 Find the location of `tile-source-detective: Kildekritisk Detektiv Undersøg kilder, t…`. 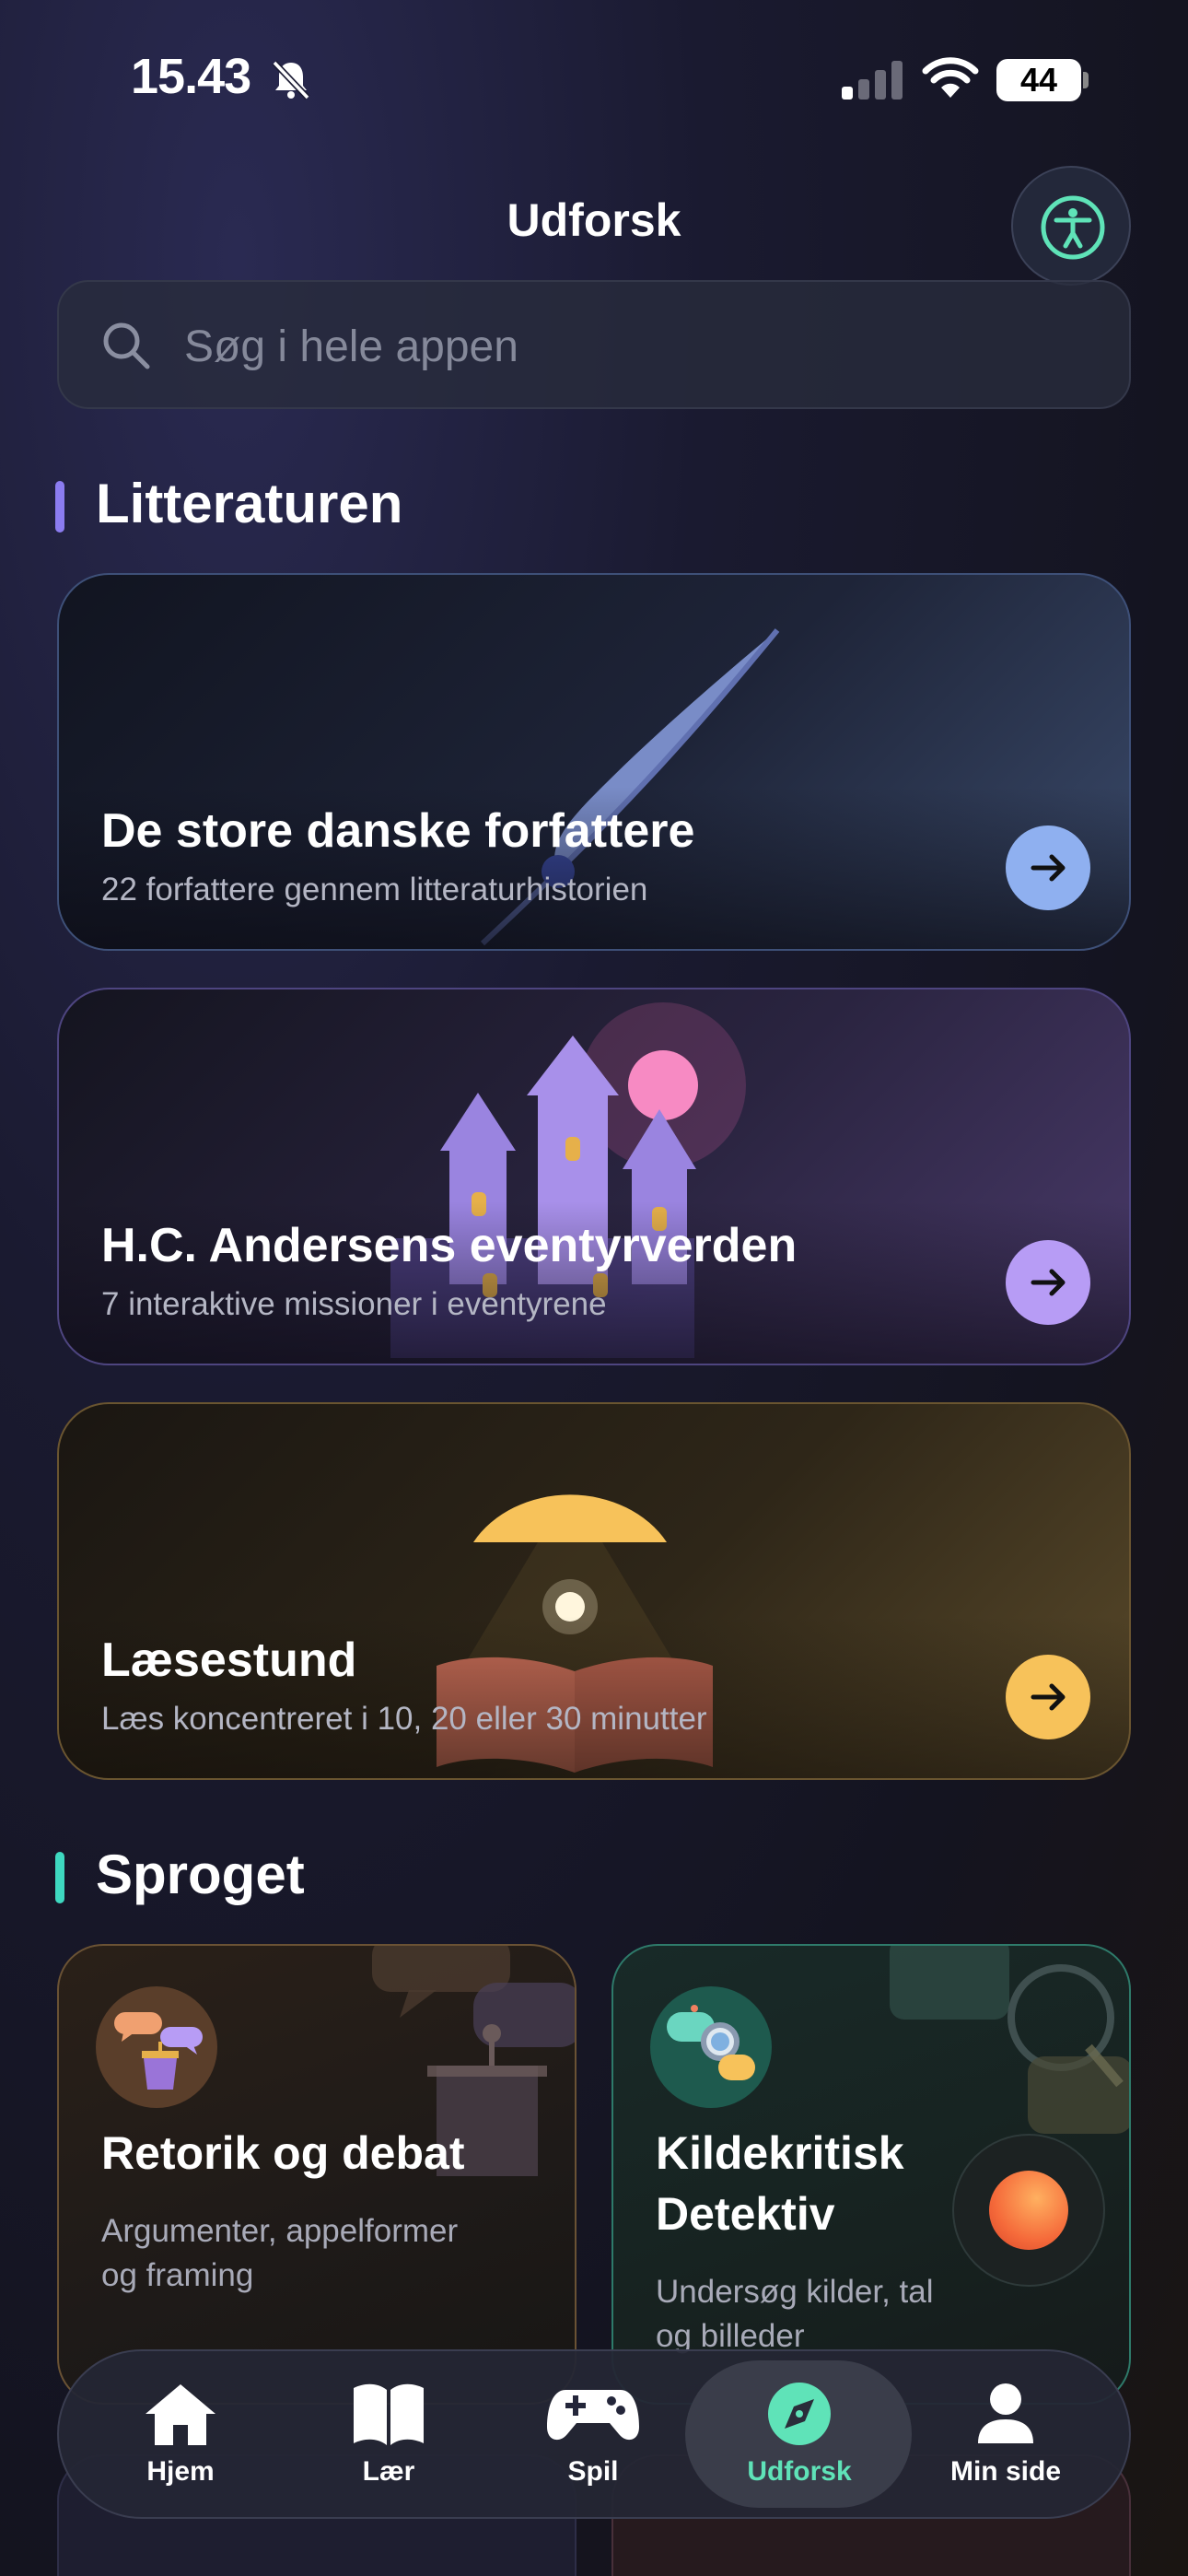

tile-source-detective: Kildekritisk Detektiv Undersøg kilder, t… is located at coordinates (871, 2174).